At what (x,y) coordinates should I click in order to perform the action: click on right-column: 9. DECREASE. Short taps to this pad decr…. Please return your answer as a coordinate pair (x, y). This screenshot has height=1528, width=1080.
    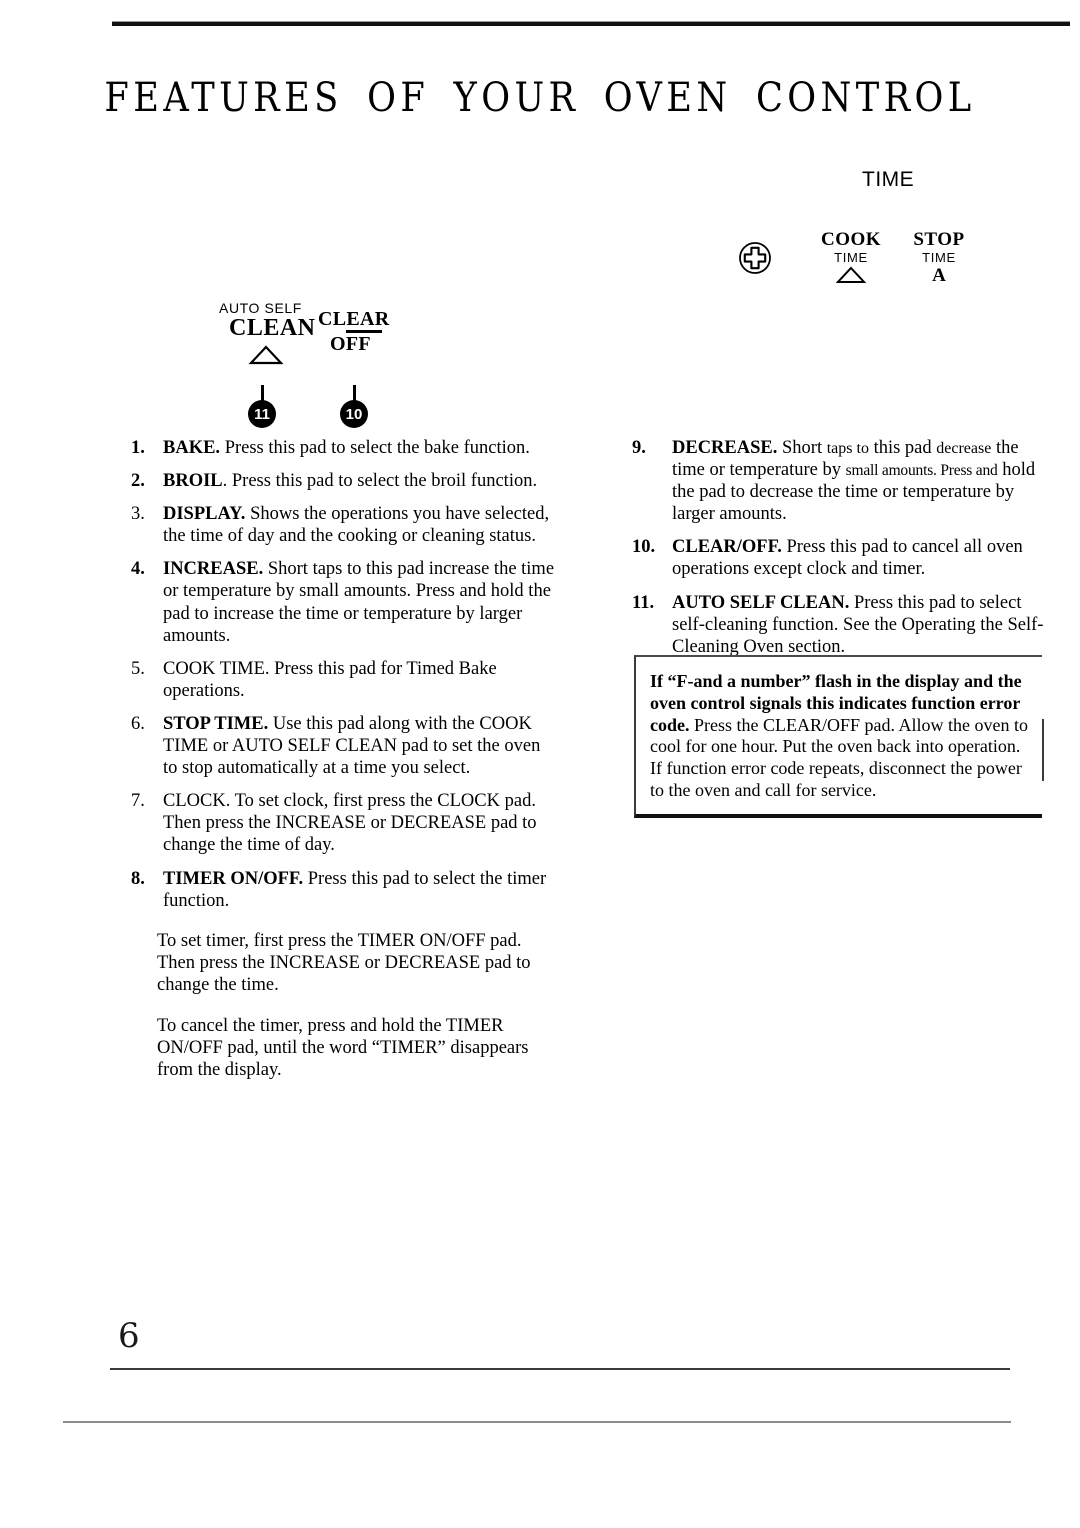
    Looking at the image, I should click on (838, 553).